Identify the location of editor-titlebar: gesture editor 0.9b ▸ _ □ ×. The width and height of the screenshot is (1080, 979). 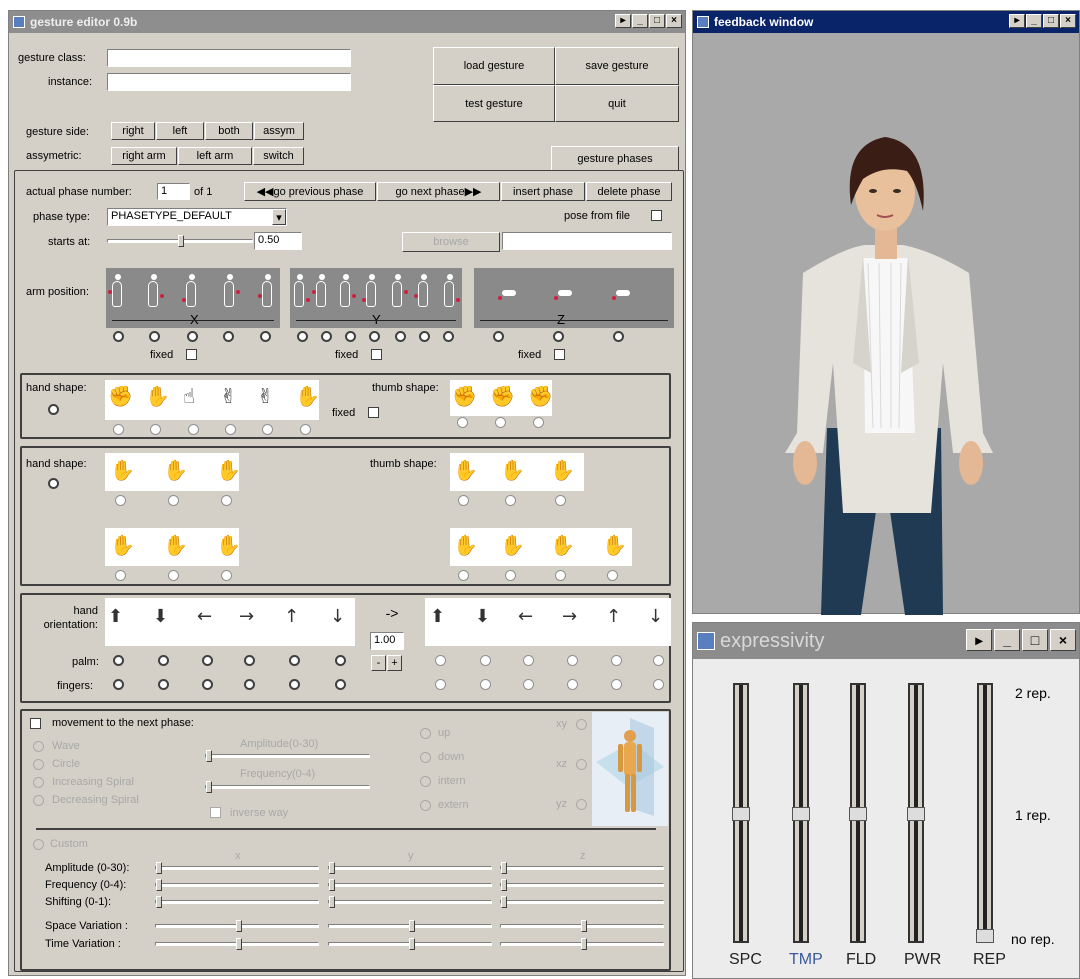
(347, 22).